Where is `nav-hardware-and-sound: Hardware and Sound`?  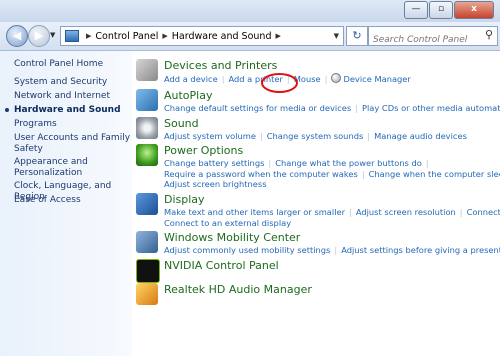
nav-hardware-and-sound: Hardware and Sound is located at coordinates (68, 110).